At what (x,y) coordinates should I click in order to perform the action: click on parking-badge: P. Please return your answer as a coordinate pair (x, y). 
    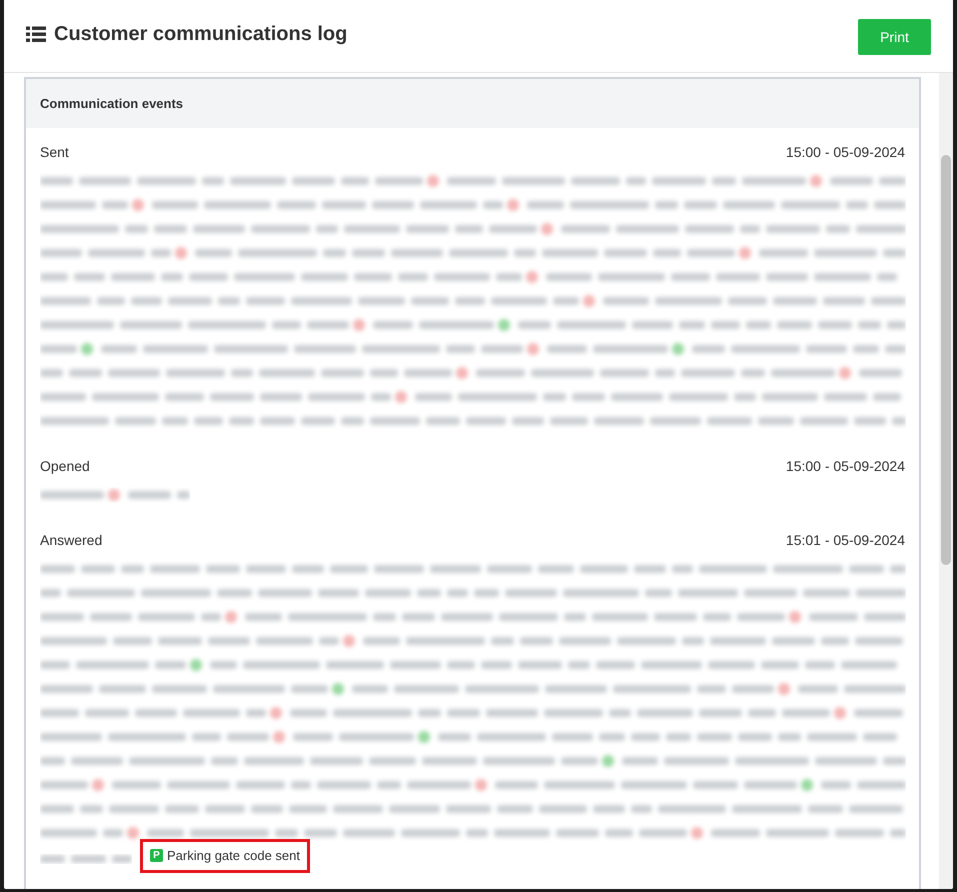
    Looking at the image, I should click on (156, 855).